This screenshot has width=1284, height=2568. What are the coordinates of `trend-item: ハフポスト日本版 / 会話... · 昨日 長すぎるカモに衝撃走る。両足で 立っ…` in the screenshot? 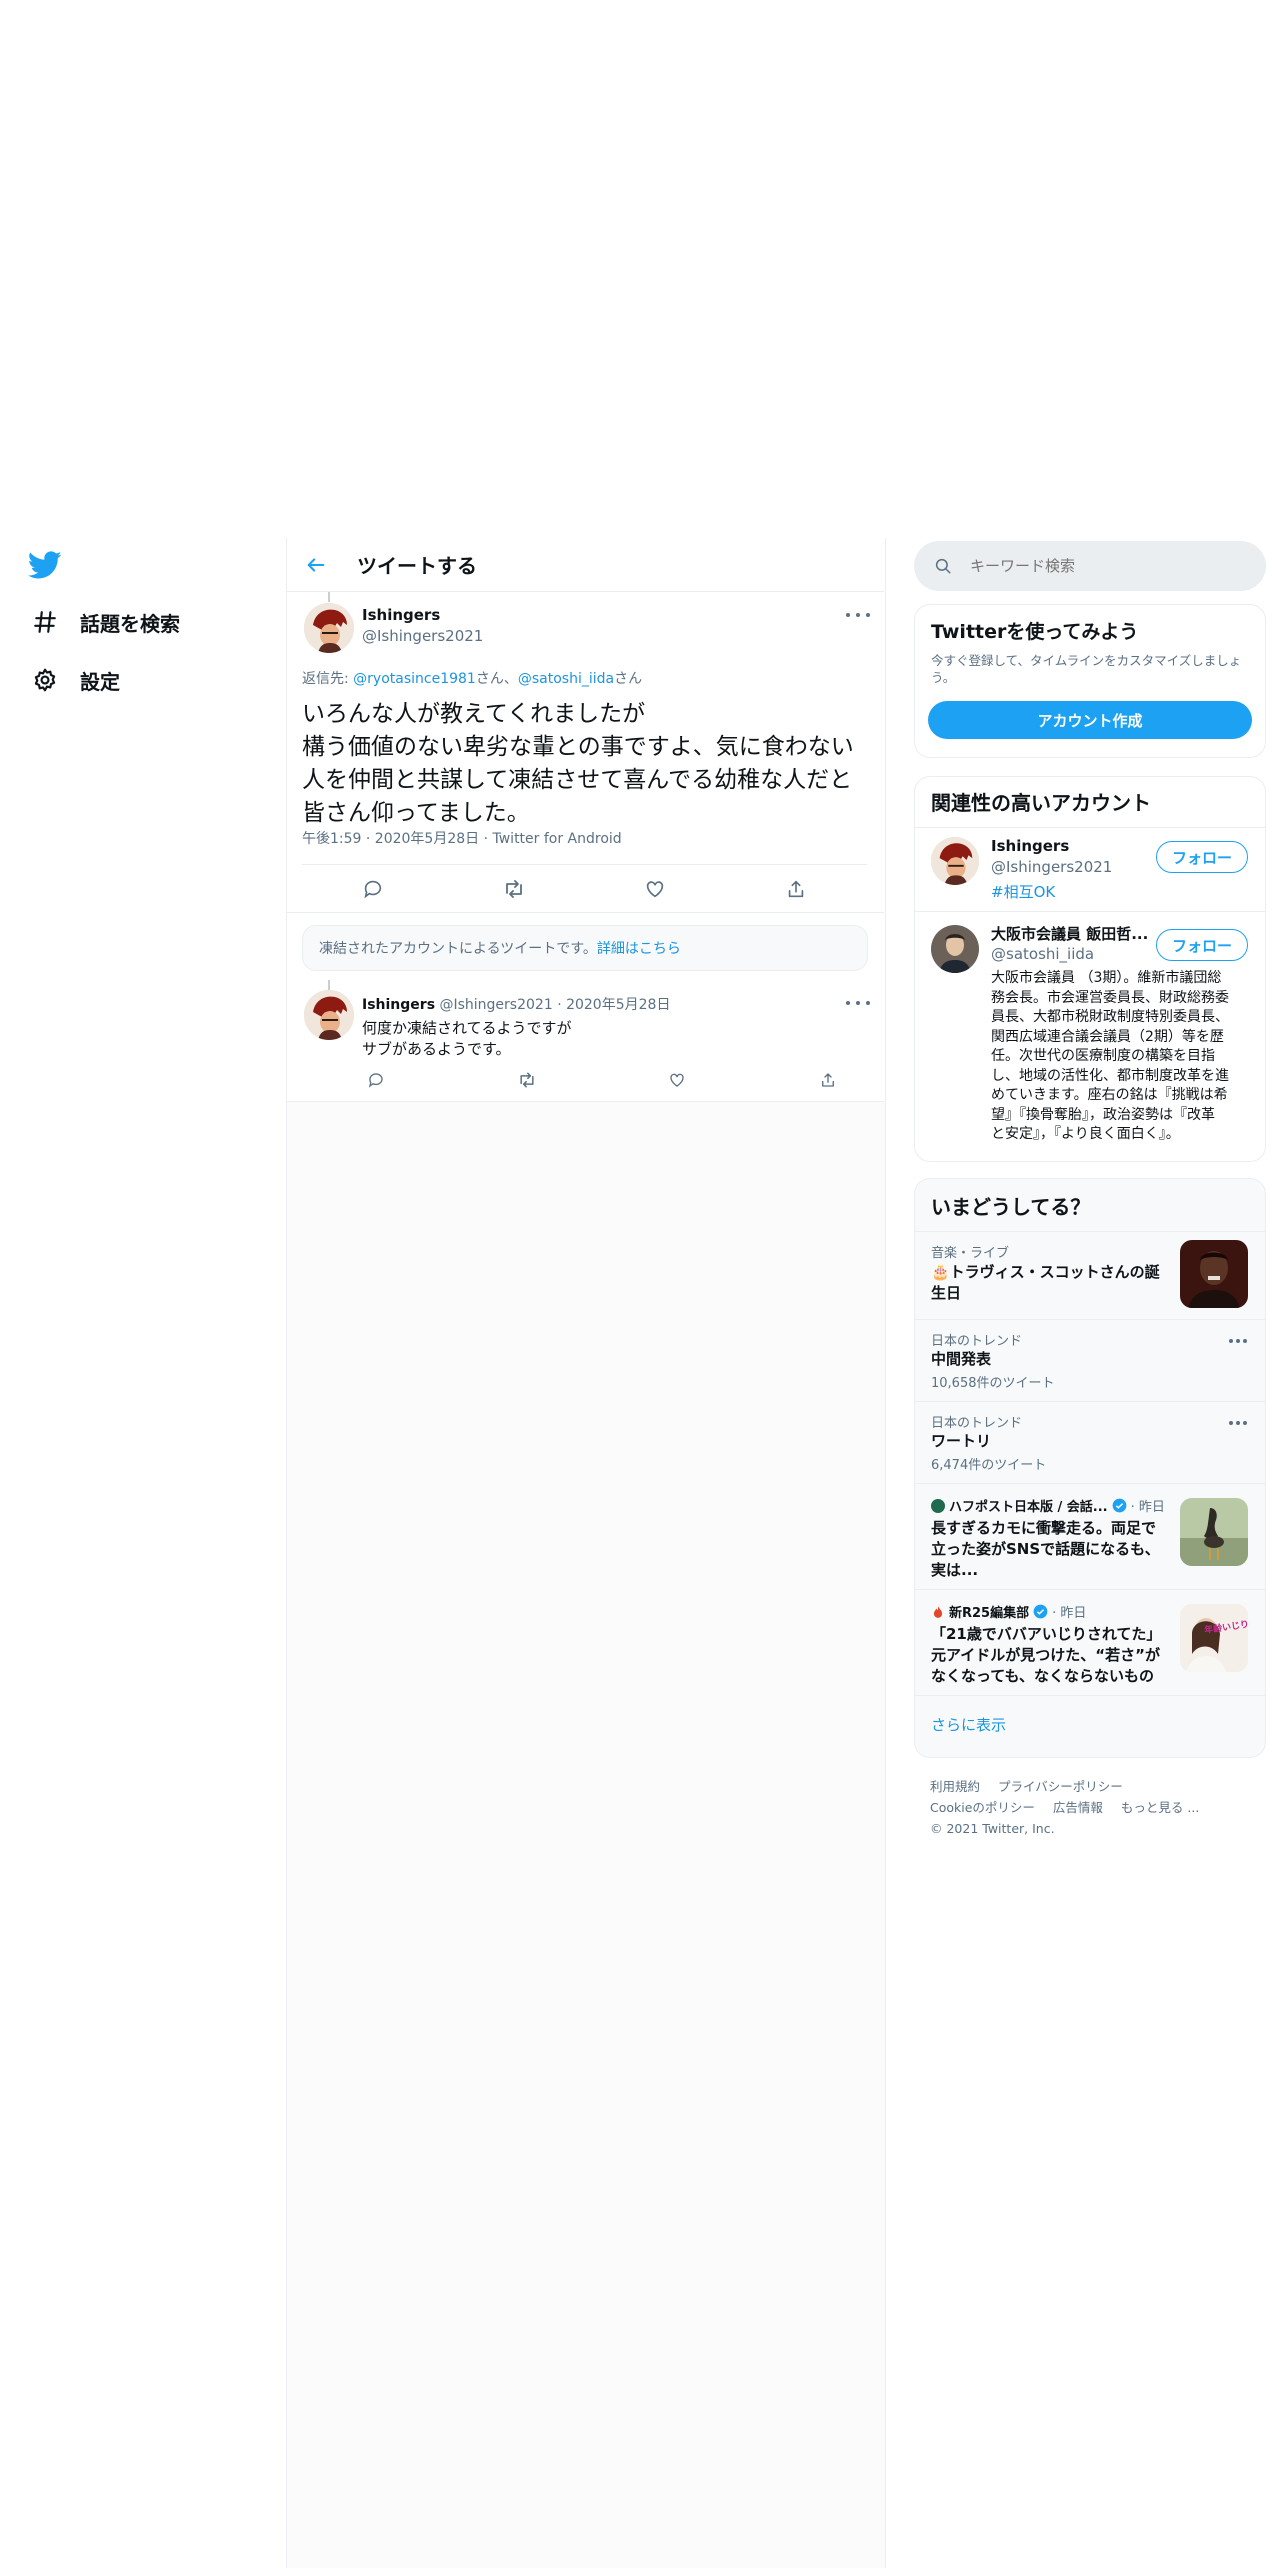 It's located at (1090, 1536).